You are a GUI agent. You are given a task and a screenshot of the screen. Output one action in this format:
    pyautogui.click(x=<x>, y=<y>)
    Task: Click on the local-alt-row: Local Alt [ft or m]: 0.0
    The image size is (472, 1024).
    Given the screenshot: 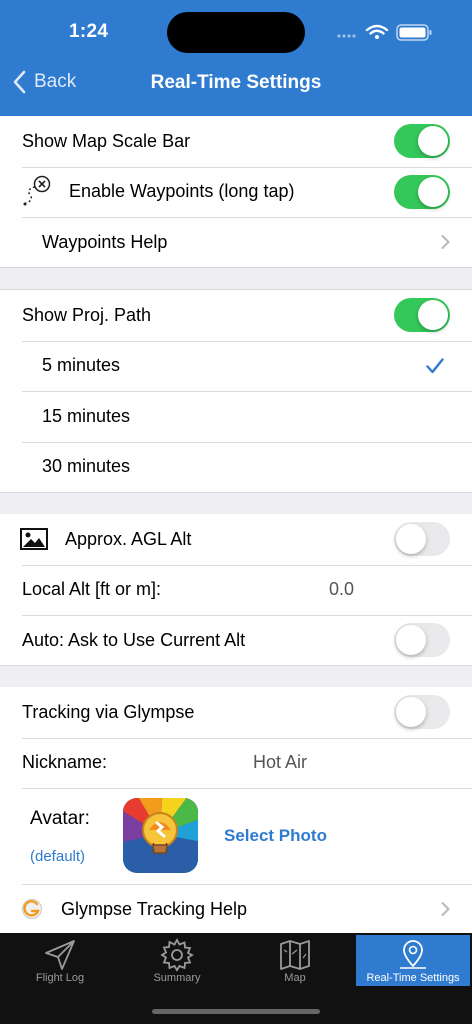 What is the action you would take?
    pyautogui.click(x=236, y=590)
    